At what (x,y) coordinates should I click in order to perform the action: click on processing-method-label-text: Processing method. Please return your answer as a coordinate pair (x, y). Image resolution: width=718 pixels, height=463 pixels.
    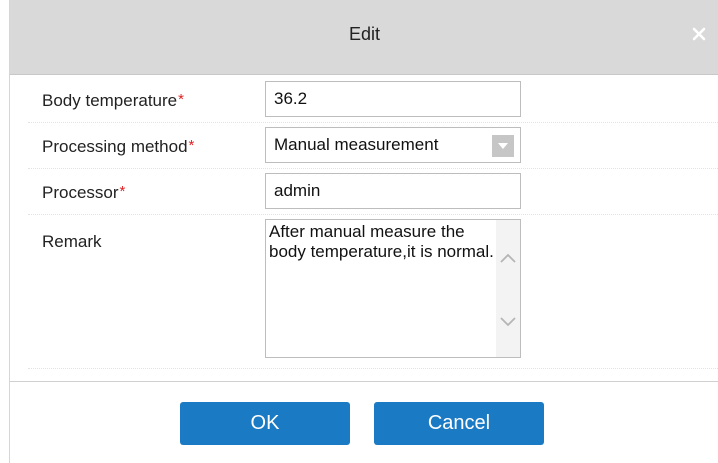
    Looking at the image, I should click on (115, 146).